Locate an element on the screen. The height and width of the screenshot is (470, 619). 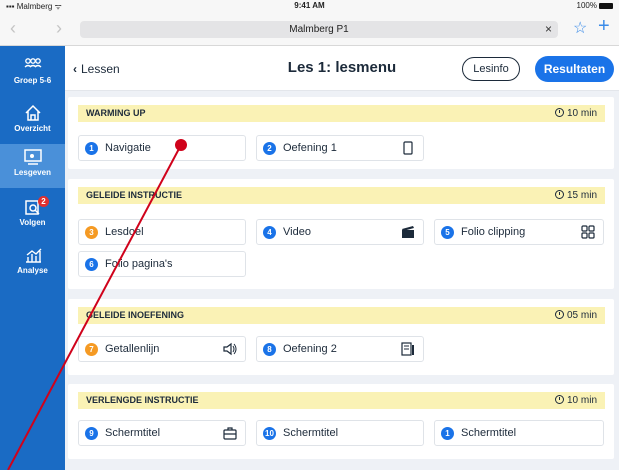
tablet-icon is located at coordinates (408, 148).